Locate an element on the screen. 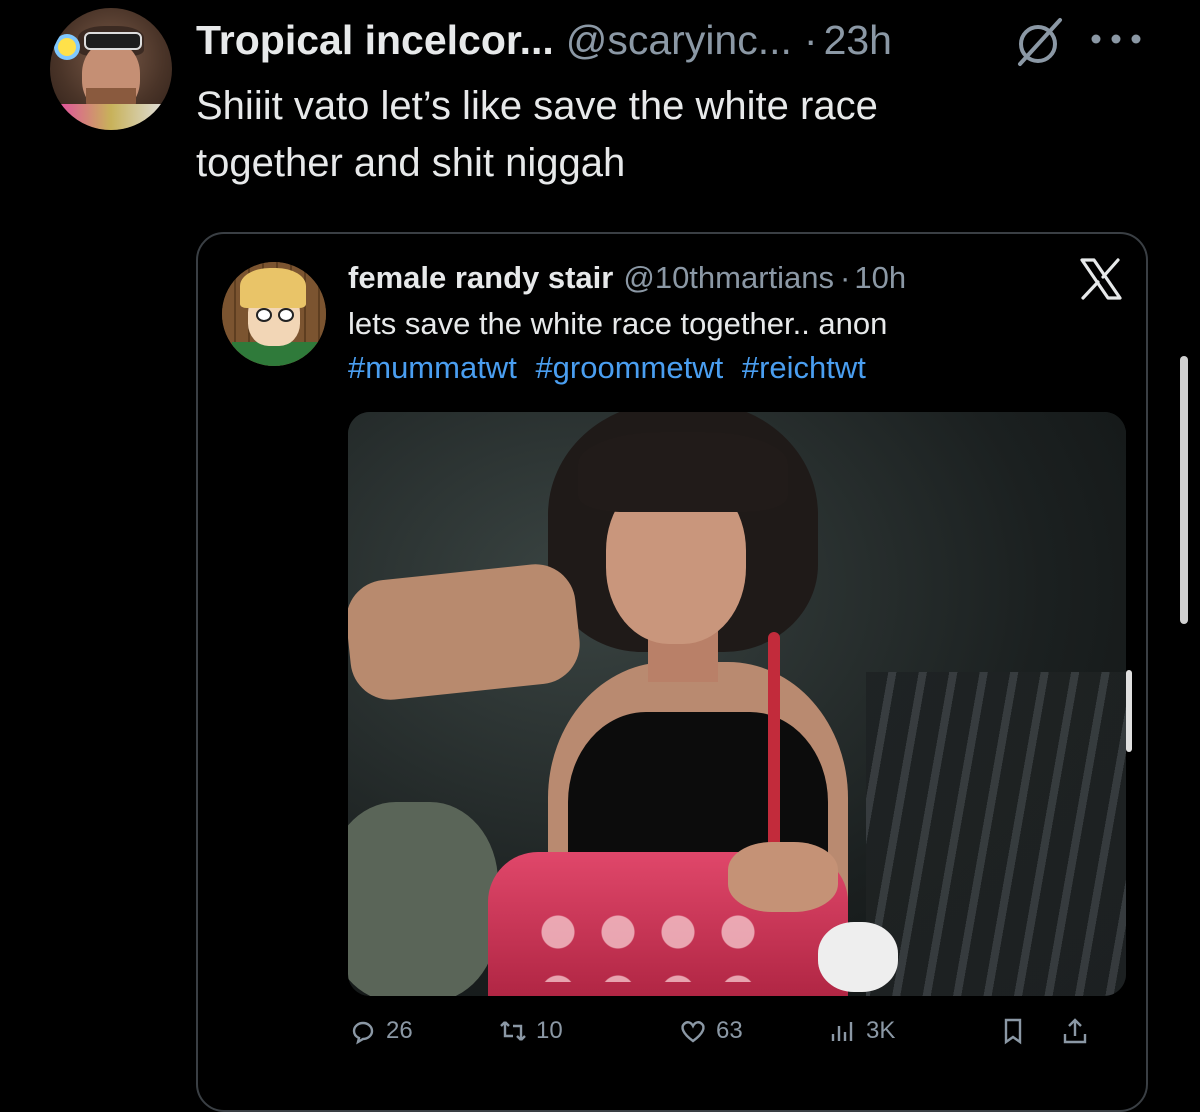  post-header: Tropical incelcor... @scaryinc... · 23h is located at coordinates (544, 40).